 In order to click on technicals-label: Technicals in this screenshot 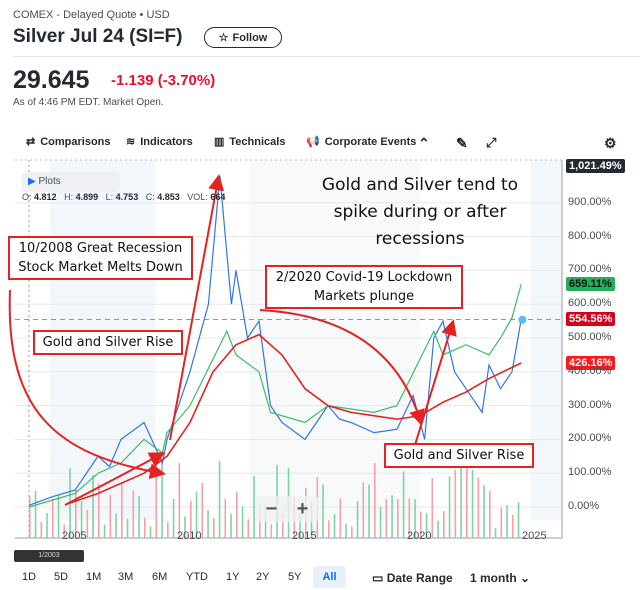, I will do `click(257, 141)`.